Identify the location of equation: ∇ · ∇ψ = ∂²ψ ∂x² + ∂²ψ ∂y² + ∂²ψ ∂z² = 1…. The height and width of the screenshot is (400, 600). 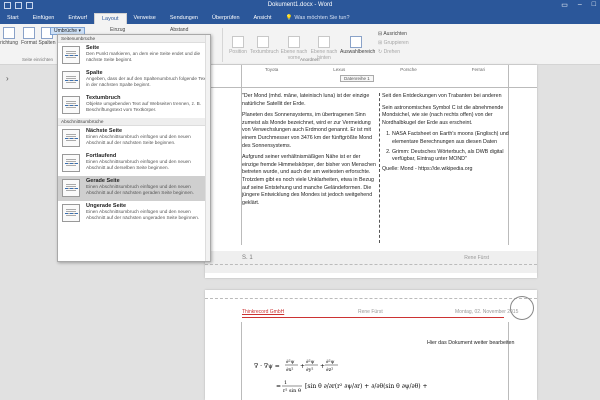
(363, 374).